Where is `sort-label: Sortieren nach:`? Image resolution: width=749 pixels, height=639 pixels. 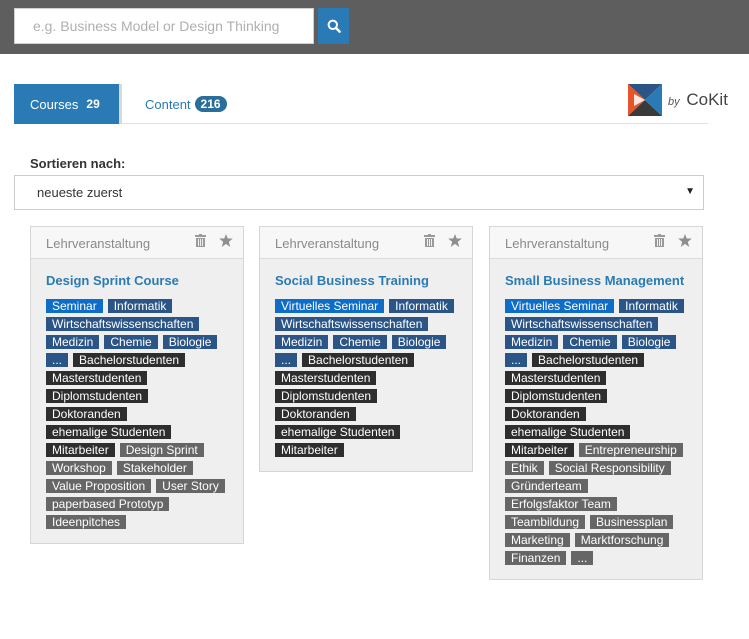 sort-label: Sortieren nach: is located at coordinates (78, 163).